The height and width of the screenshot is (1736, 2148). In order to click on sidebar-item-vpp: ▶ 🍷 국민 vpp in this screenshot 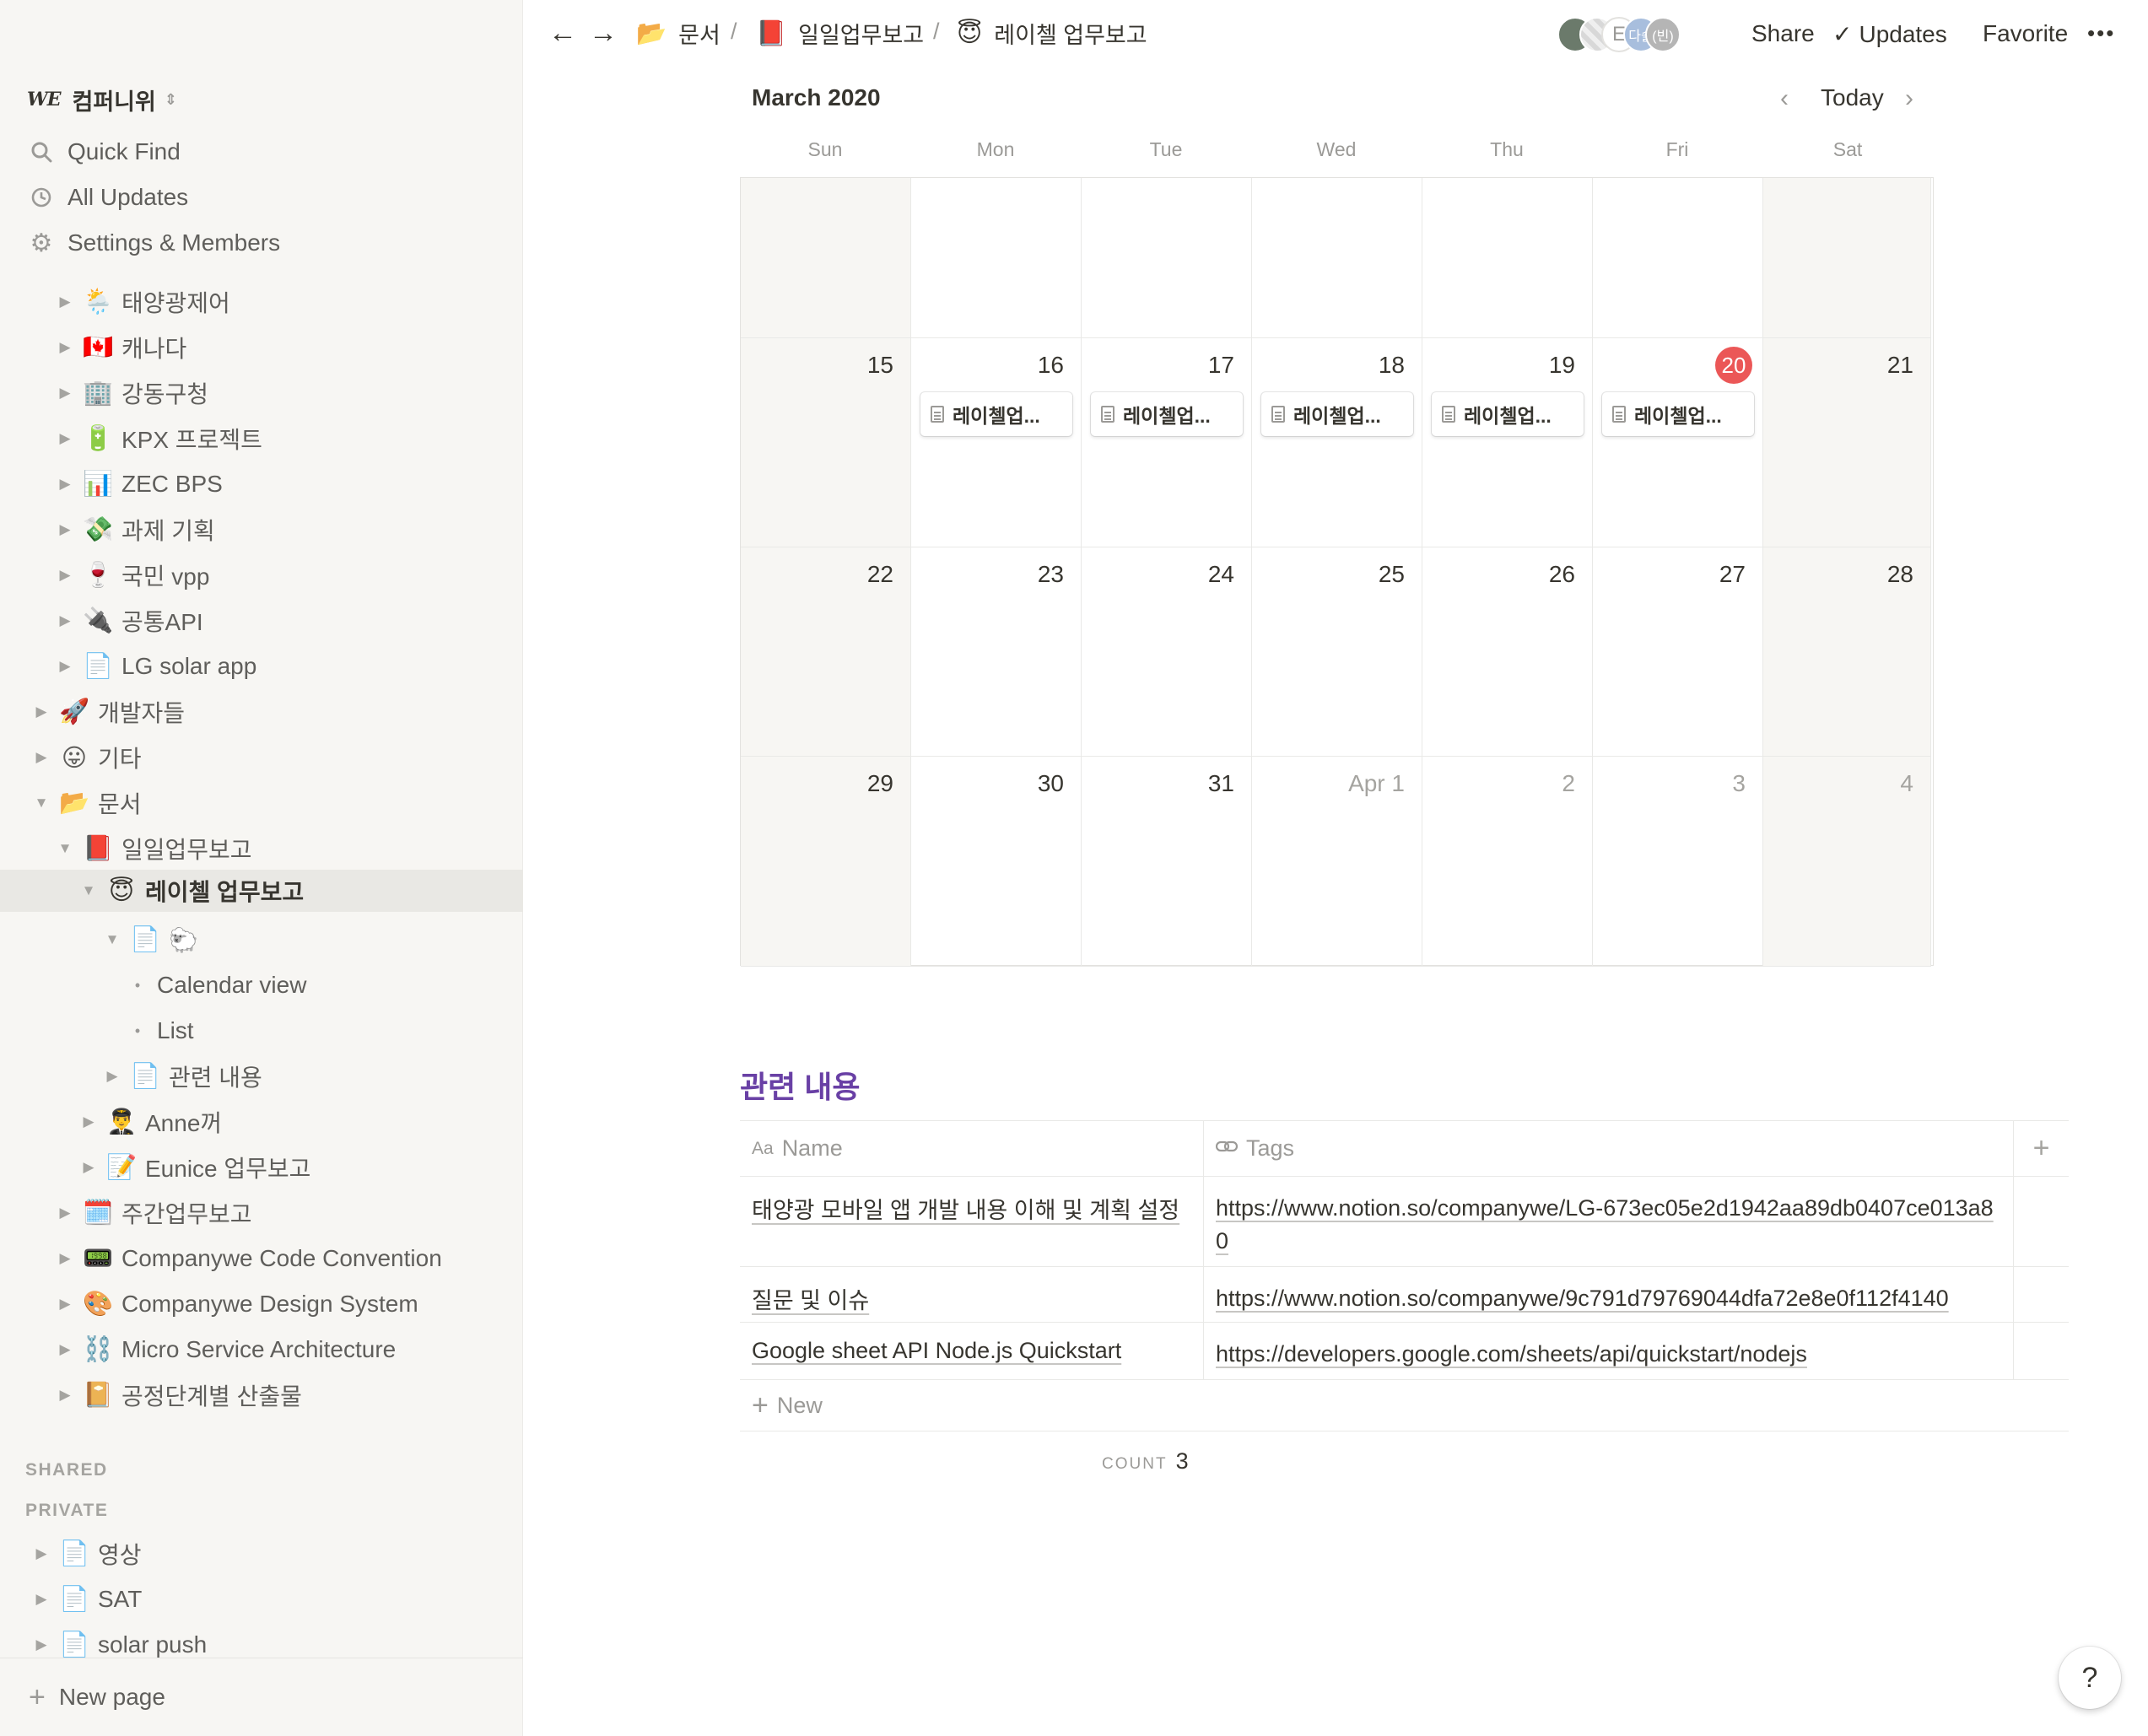, I will do `click(261, 575)`.